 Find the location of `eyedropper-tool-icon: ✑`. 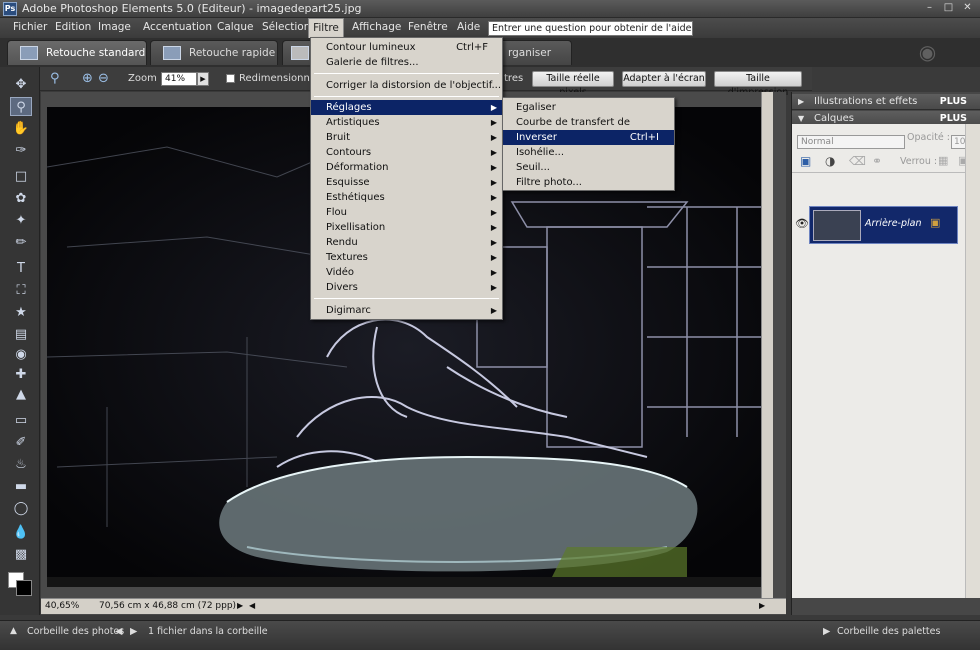

eyedropper-tool-icon: ✑ is located at coordinates (21, 150).